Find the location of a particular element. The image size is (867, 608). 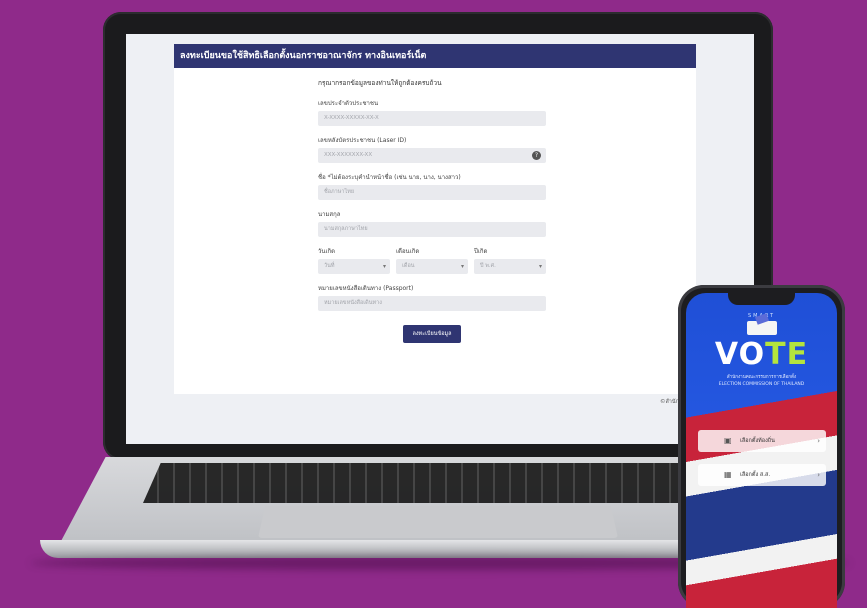

calendar-icon: ▦ is located at coordinates (728, 474).